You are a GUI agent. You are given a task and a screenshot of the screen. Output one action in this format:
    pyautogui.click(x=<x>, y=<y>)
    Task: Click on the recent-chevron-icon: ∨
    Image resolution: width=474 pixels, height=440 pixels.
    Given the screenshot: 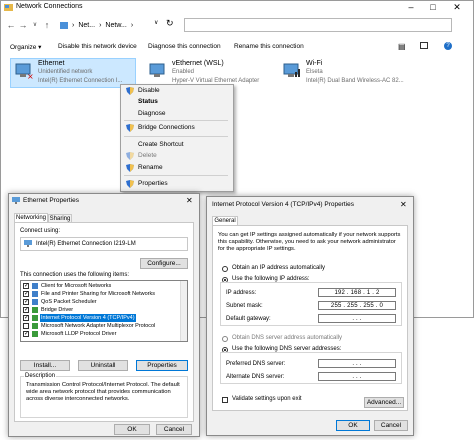 What is the action you would take?
    pyautogui.click(x=35, y=25)
    